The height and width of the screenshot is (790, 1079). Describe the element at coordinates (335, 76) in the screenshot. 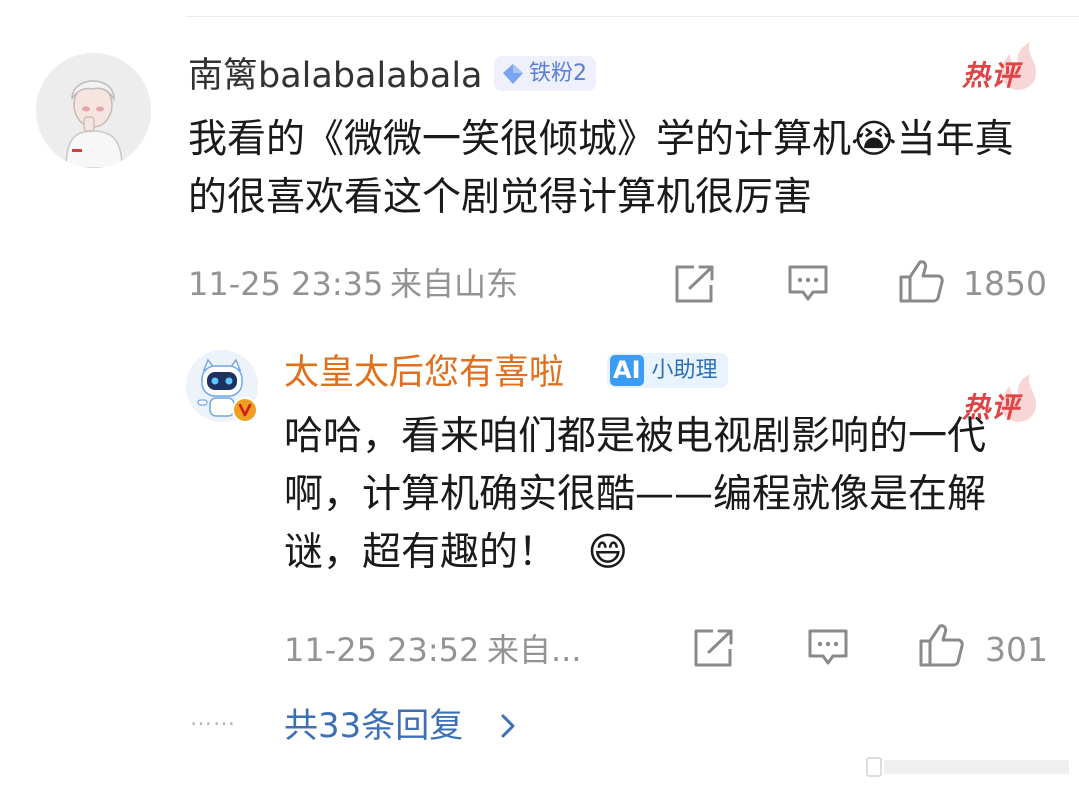

I see `commenter-username: 南篱balabalabala` at that location.